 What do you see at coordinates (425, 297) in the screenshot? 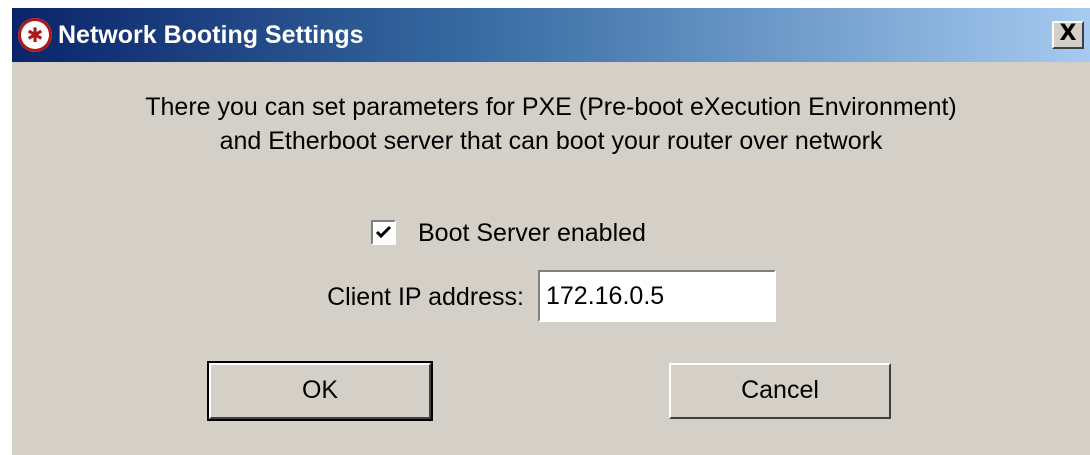
I see `client-ip-label: Client IP address:` at bounding box center [425, 297].